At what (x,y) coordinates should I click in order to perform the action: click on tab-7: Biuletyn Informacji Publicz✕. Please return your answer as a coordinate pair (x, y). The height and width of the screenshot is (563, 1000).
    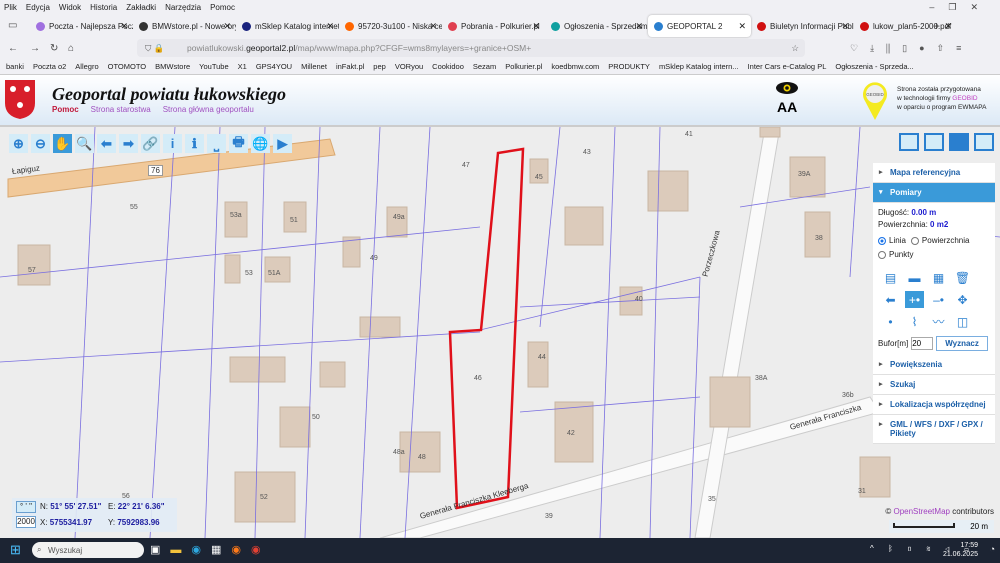
    Looking at the image, I should click on (802, 26).